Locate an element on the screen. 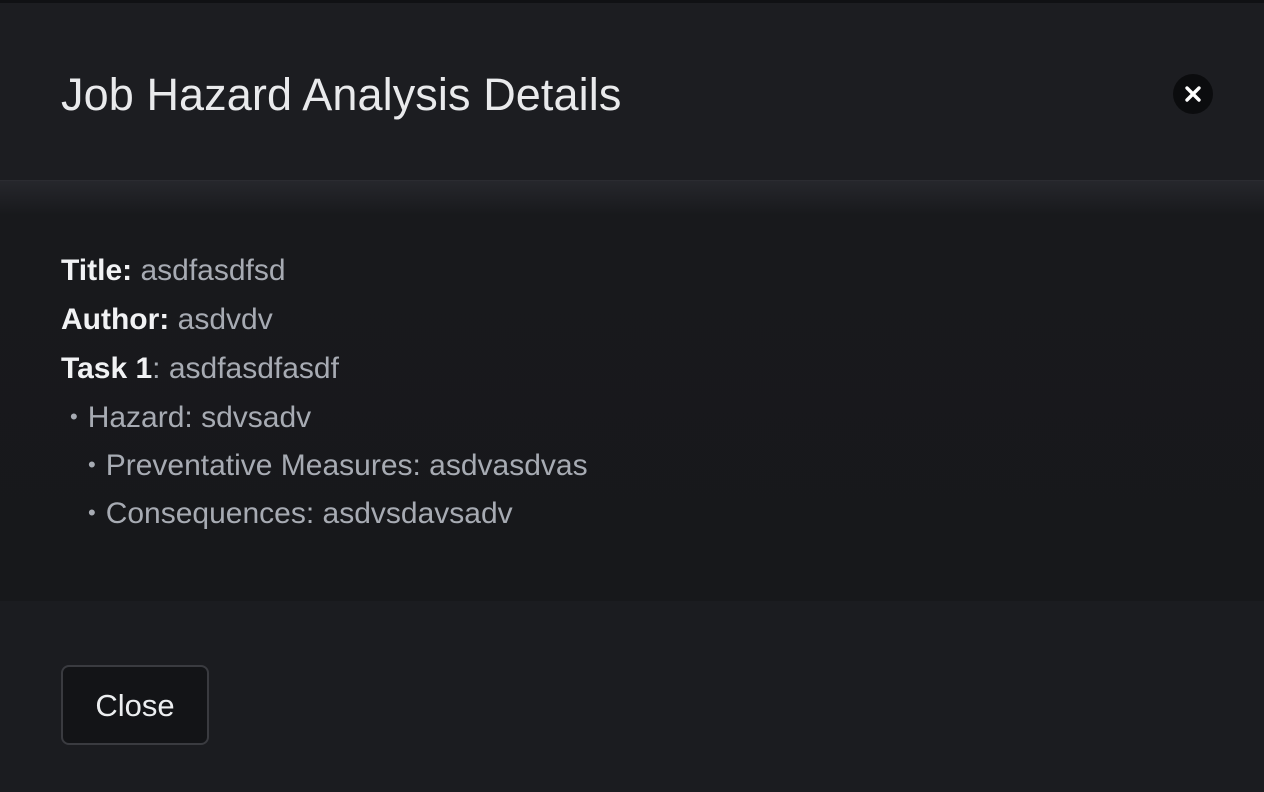  close-icon is located at coordinates (1193, 94).